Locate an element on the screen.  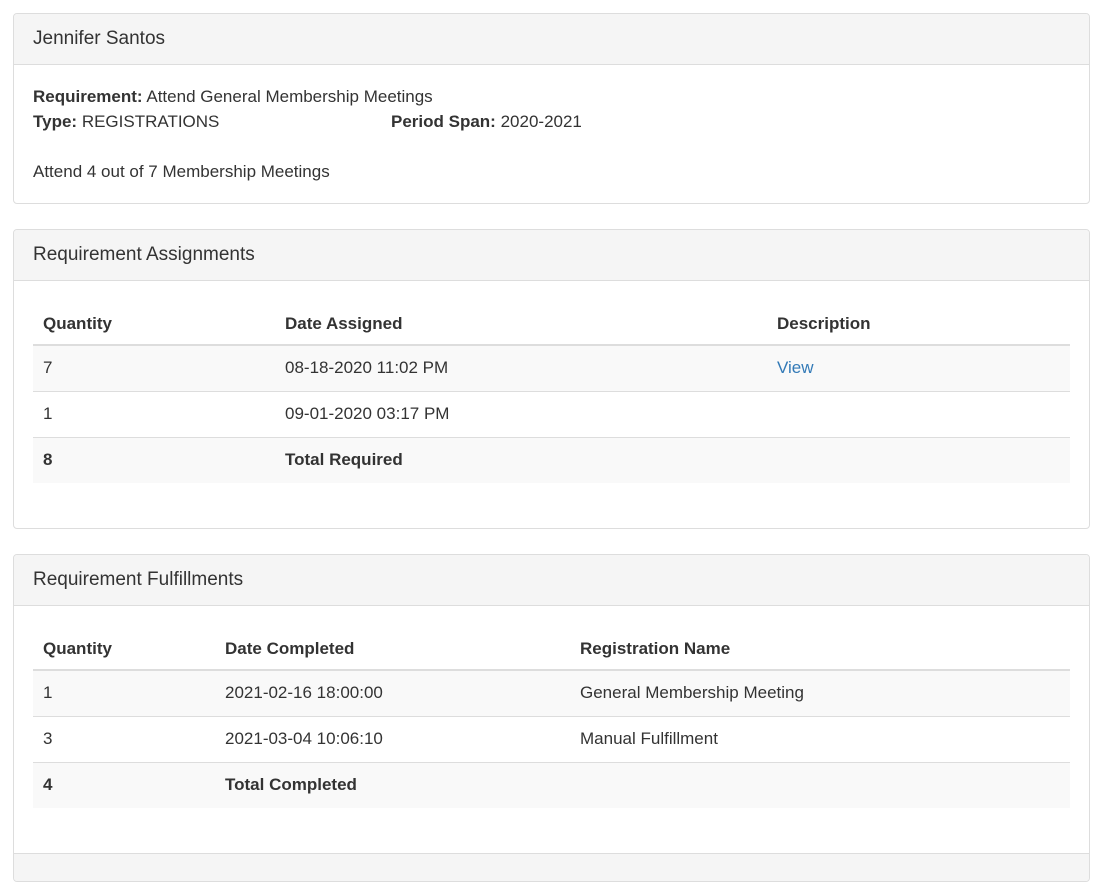
assignments-title: Requirement Assignments is located at coordinates (144, 254).